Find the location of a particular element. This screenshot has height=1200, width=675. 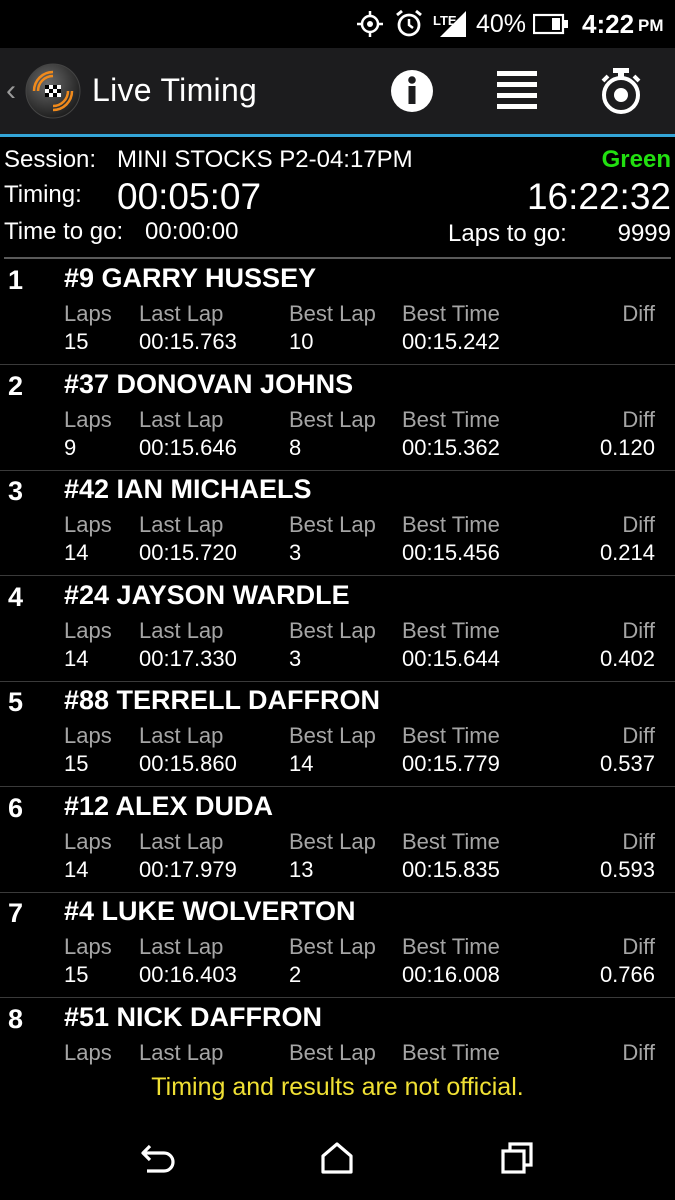

laps-value: 9 is located at coordinates (70, 447).